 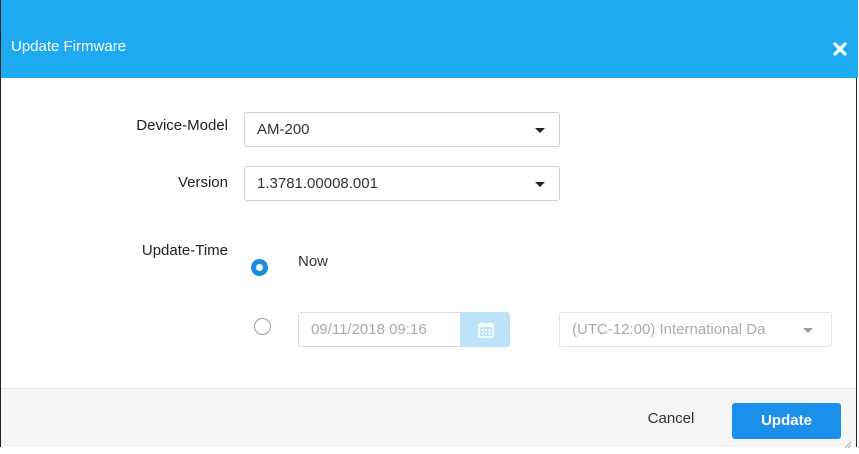 I want to click on scheduled-radio, so click(x=262, y=326).